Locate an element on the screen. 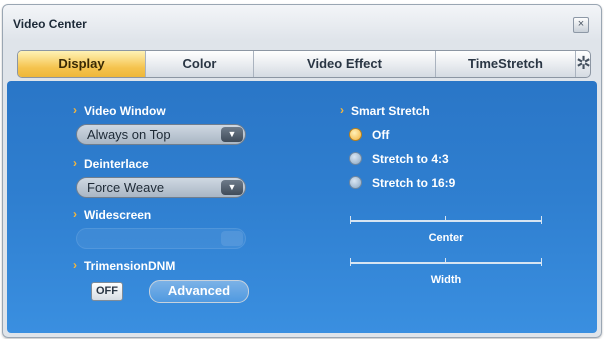 This screenshot has height=339, width=604. tab-timestretch: TimeStretch is located at coordinates (506, 64).